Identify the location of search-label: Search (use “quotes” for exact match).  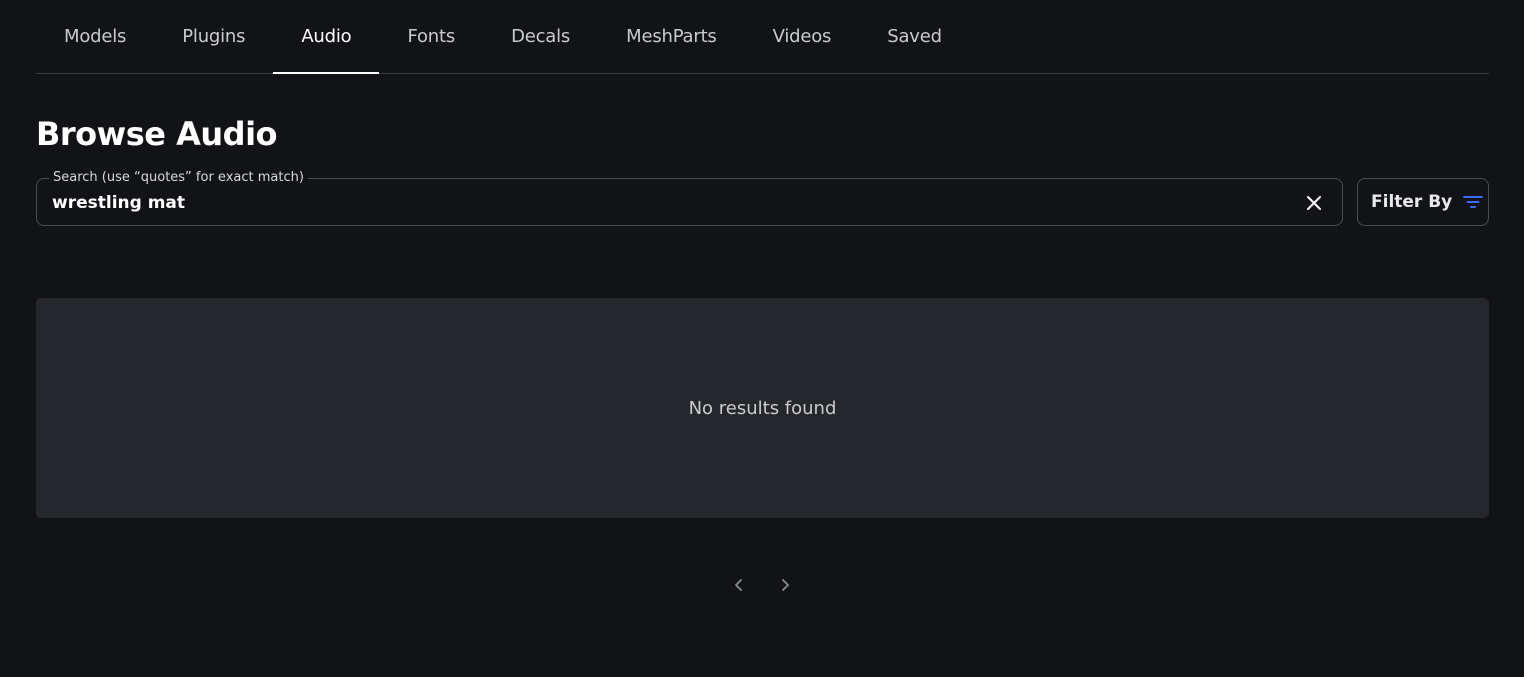
(178, 178).